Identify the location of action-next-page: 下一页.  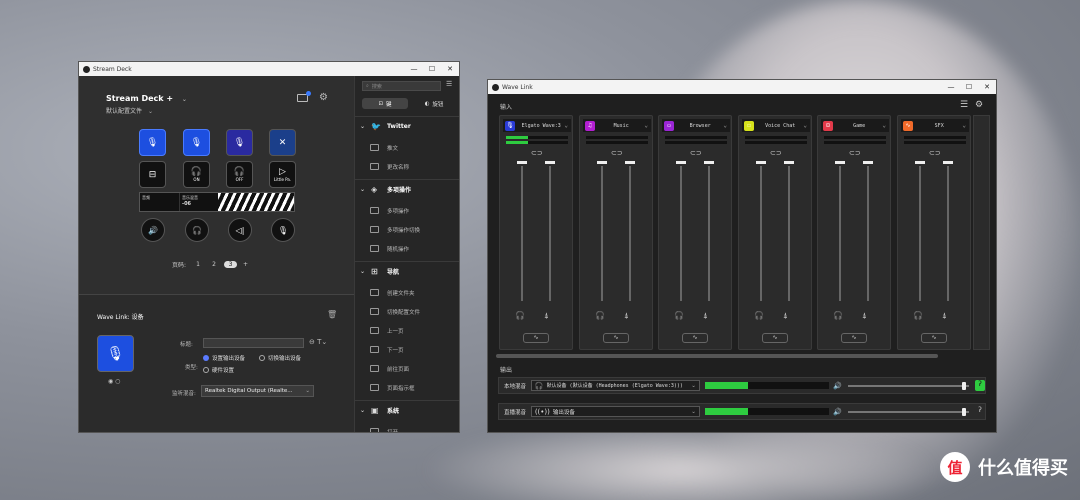
(407, 349).